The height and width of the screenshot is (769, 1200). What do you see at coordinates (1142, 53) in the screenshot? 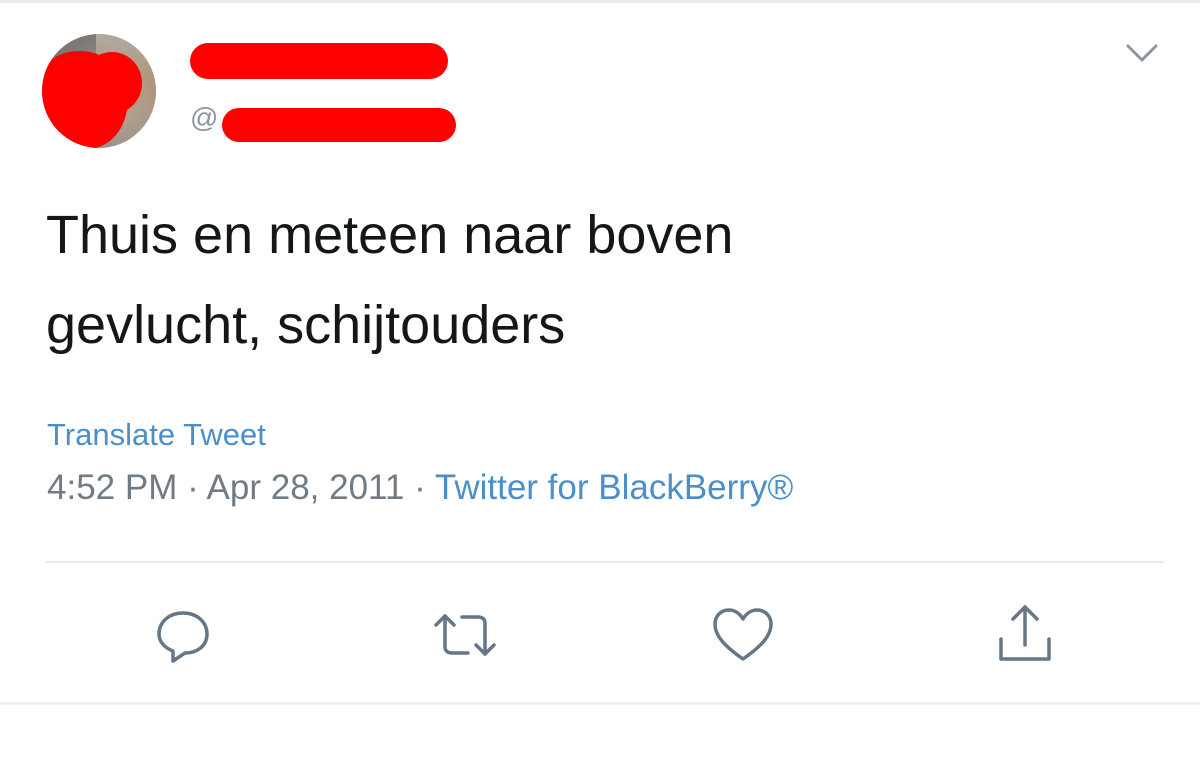
I see `chevron-down-icon` at bounding box center [1142, 53].